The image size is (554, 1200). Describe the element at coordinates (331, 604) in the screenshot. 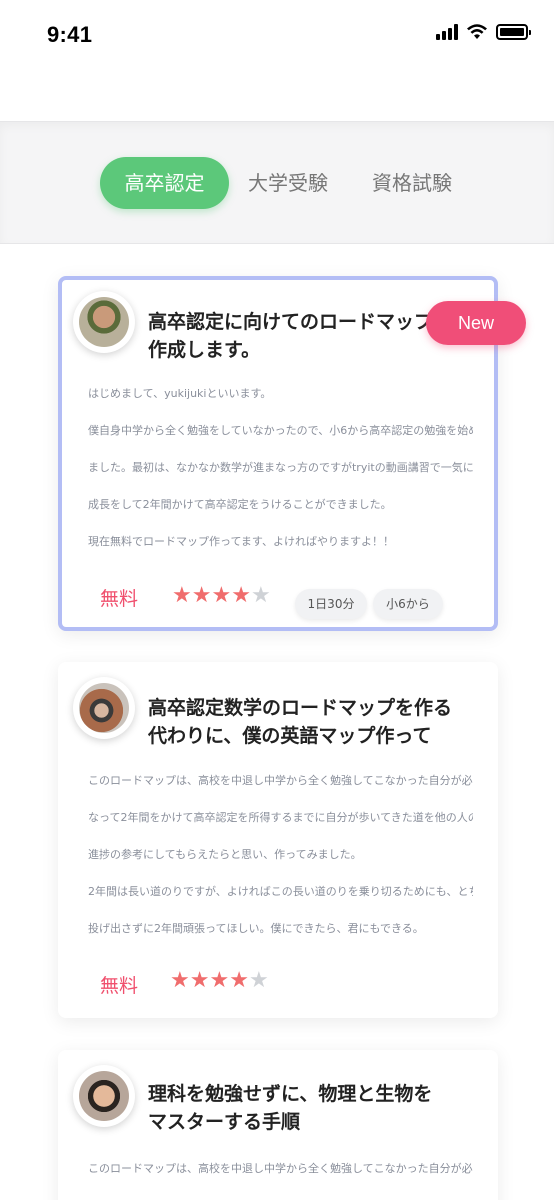

I see `tag-chip: 1日30分` at that location.